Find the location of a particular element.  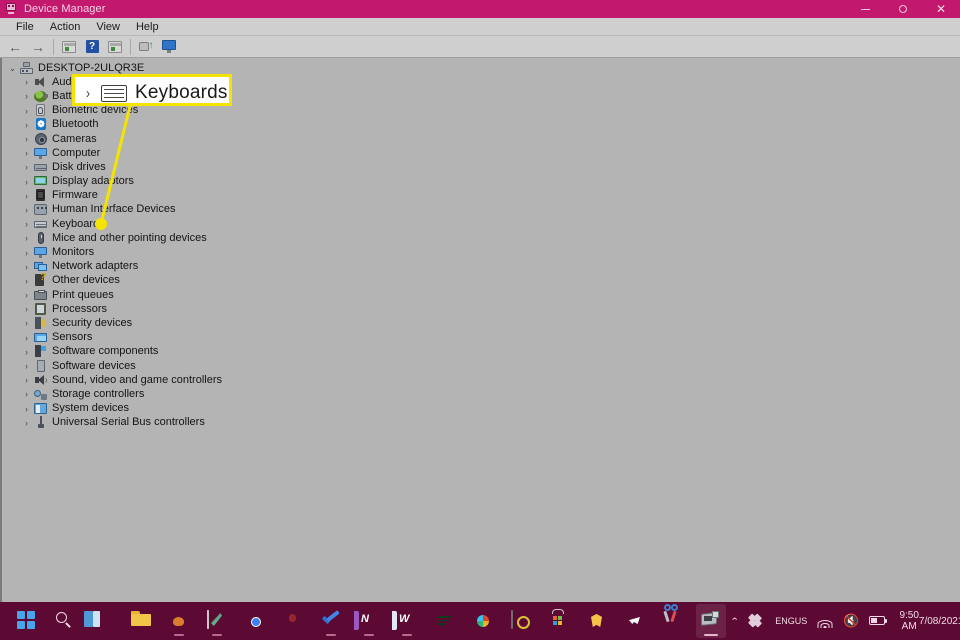

device-manager-icon is located at coordinates (11, 9).